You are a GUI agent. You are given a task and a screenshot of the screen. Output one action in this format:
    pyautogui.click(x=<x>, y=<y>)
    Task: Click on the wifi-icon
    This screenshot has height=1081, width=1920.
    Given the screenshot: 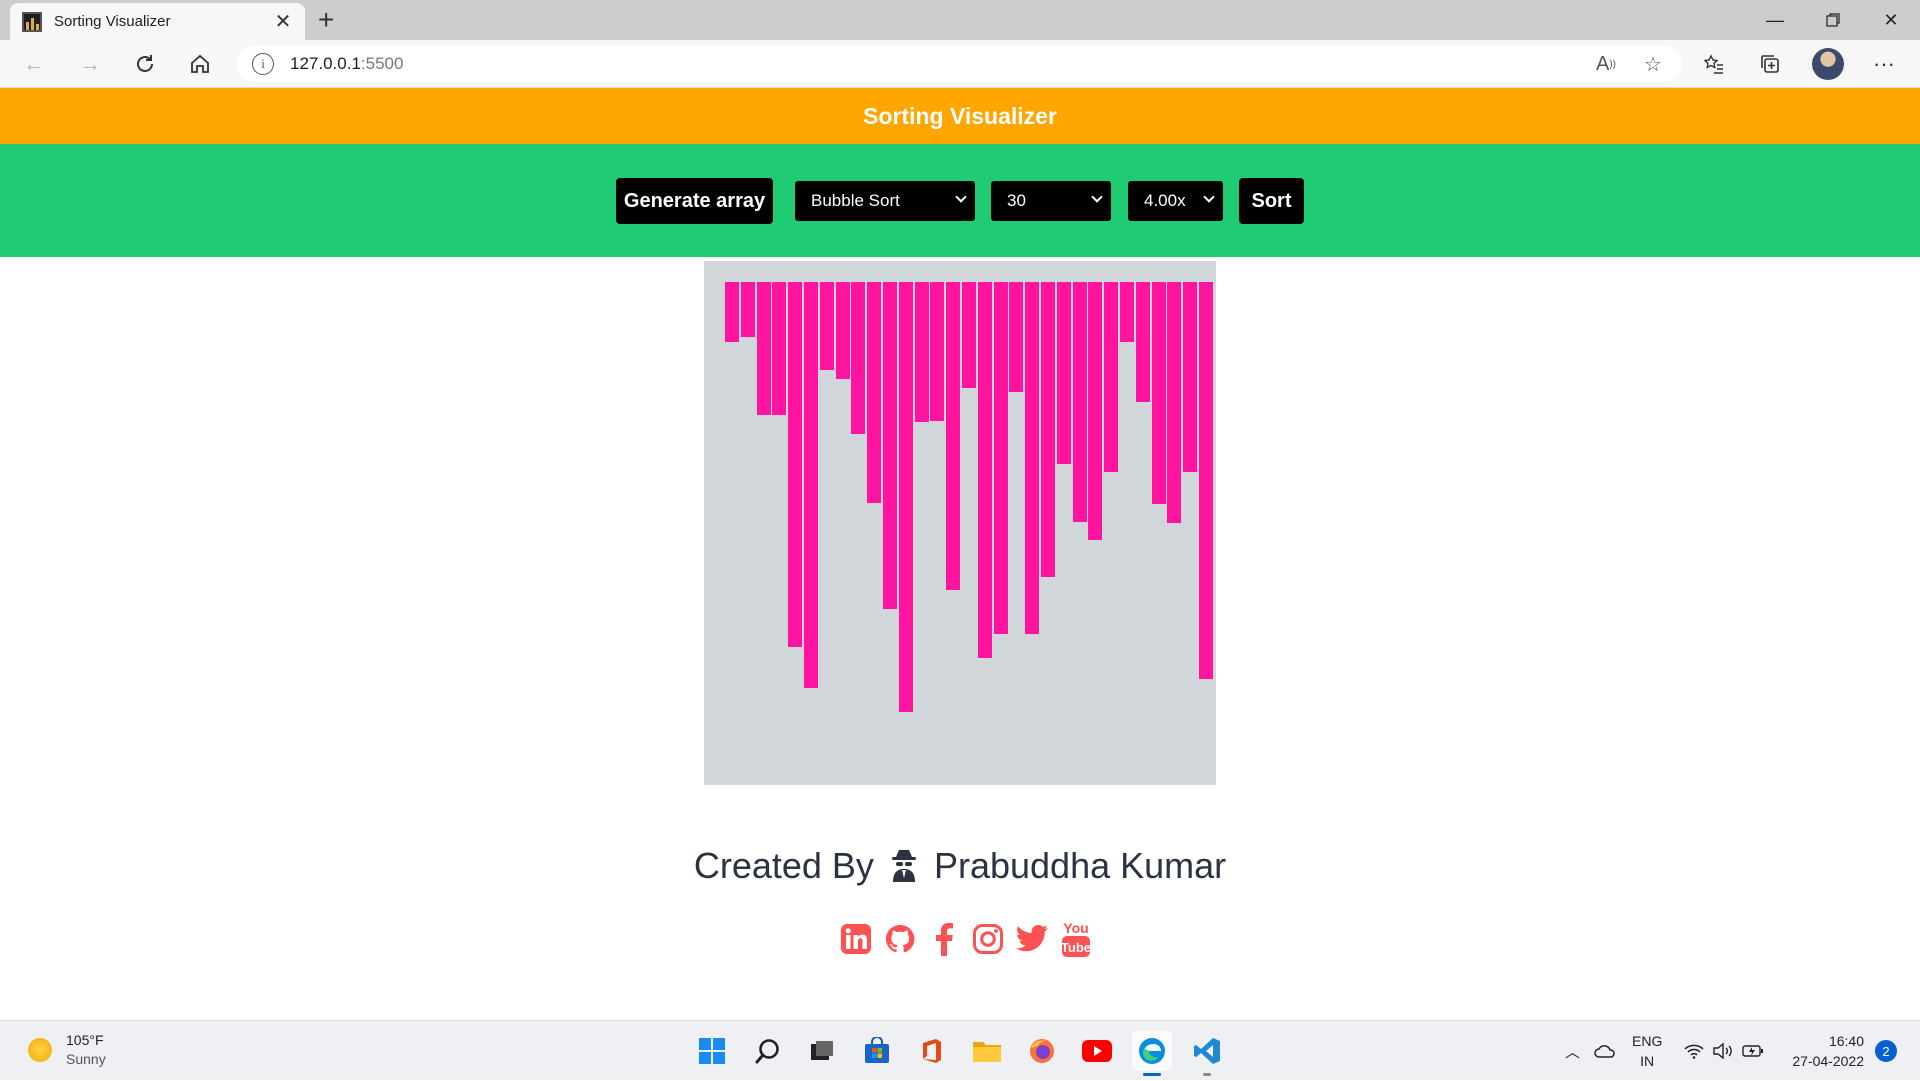 What is the action you would take?
    pyautogui.click(x=1694, y=1051)
    